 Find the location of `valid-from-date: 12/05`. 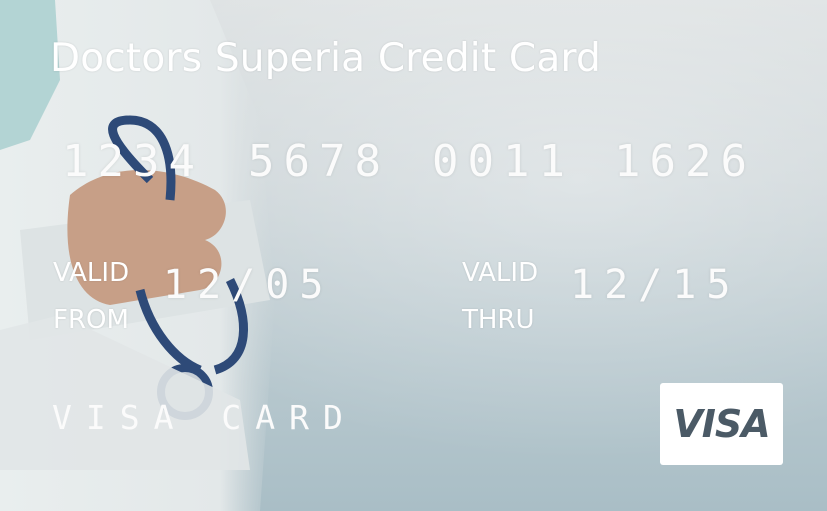

valid-from-date: 12/05 is located at coordinates (248, 285).